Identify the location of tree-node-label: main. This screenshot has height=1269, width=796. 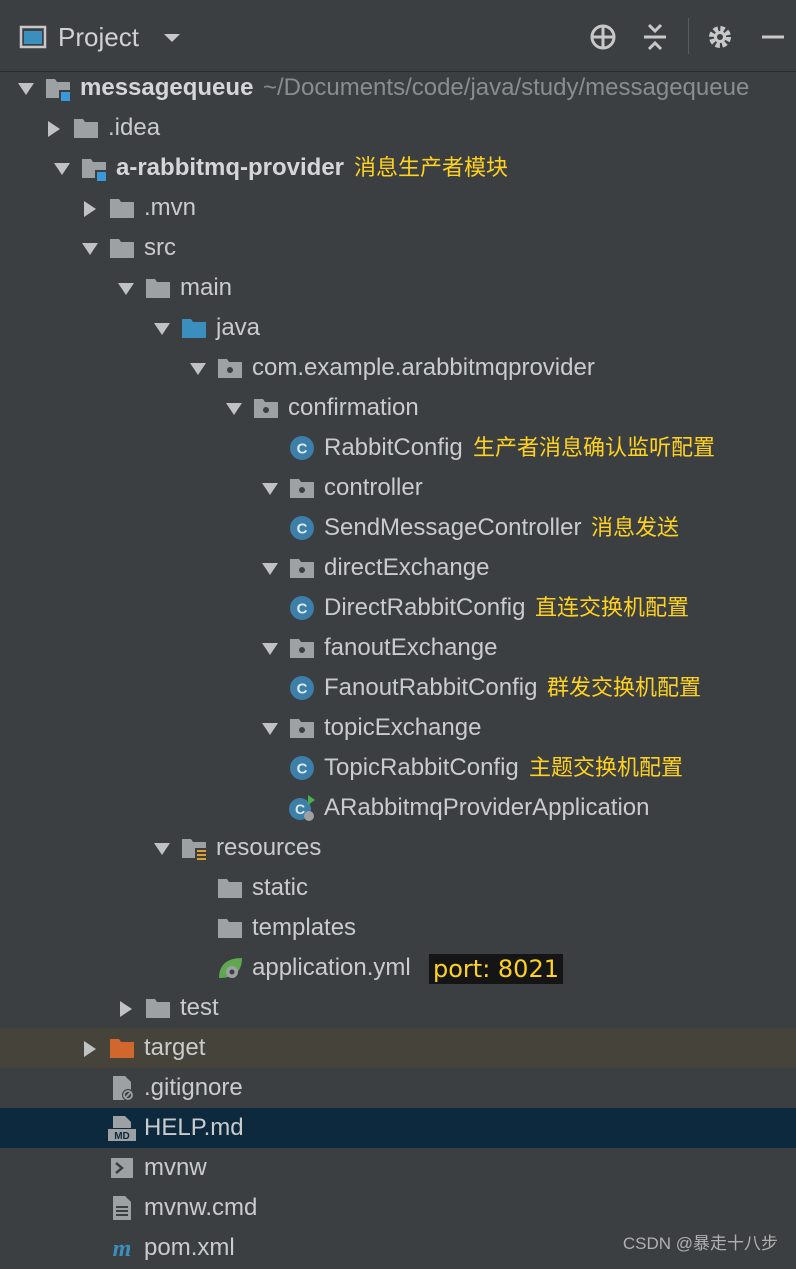
(206, 288).